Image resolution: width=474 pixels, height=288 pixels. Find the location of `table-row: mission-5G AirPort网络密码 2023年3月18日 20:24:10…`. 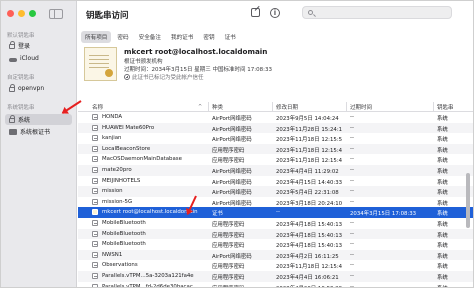

table-row: mission-5G AirPort网络密码 2023年3月18日 20:24:10… is located at coordinates (275, 202).